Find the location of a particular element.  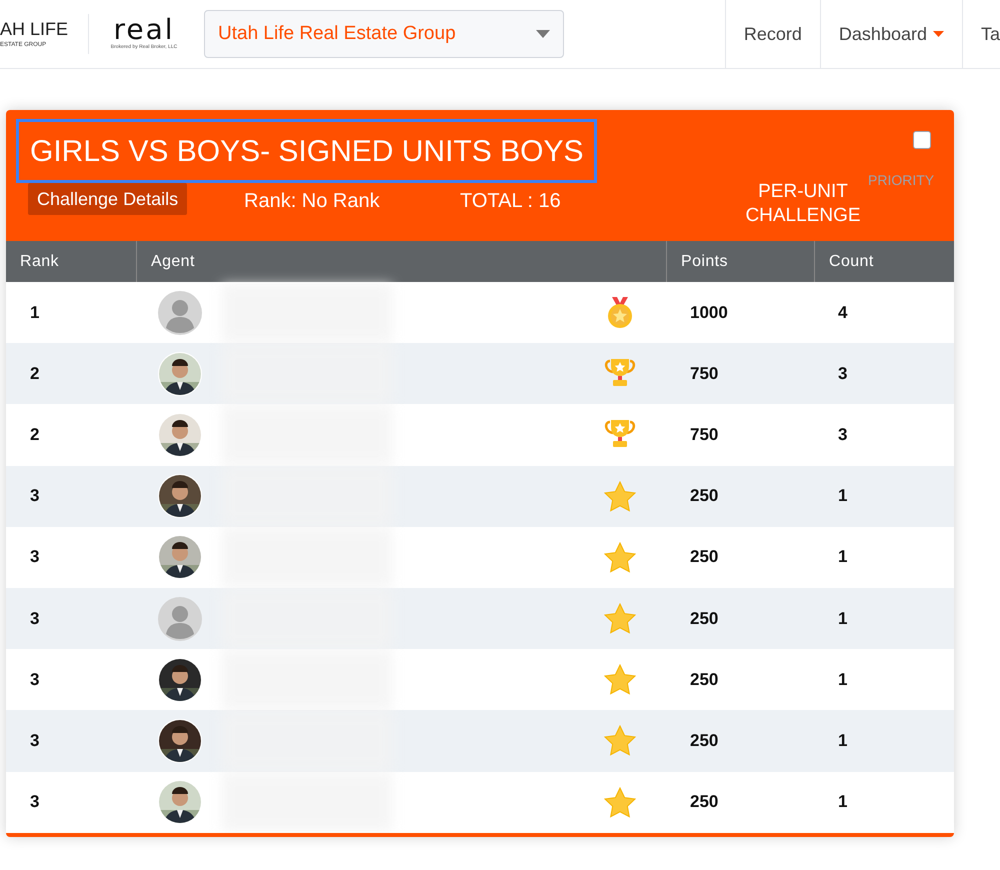

challenge-type: PER-UNIT CHALLENGE is located at coordinates (803, 204).